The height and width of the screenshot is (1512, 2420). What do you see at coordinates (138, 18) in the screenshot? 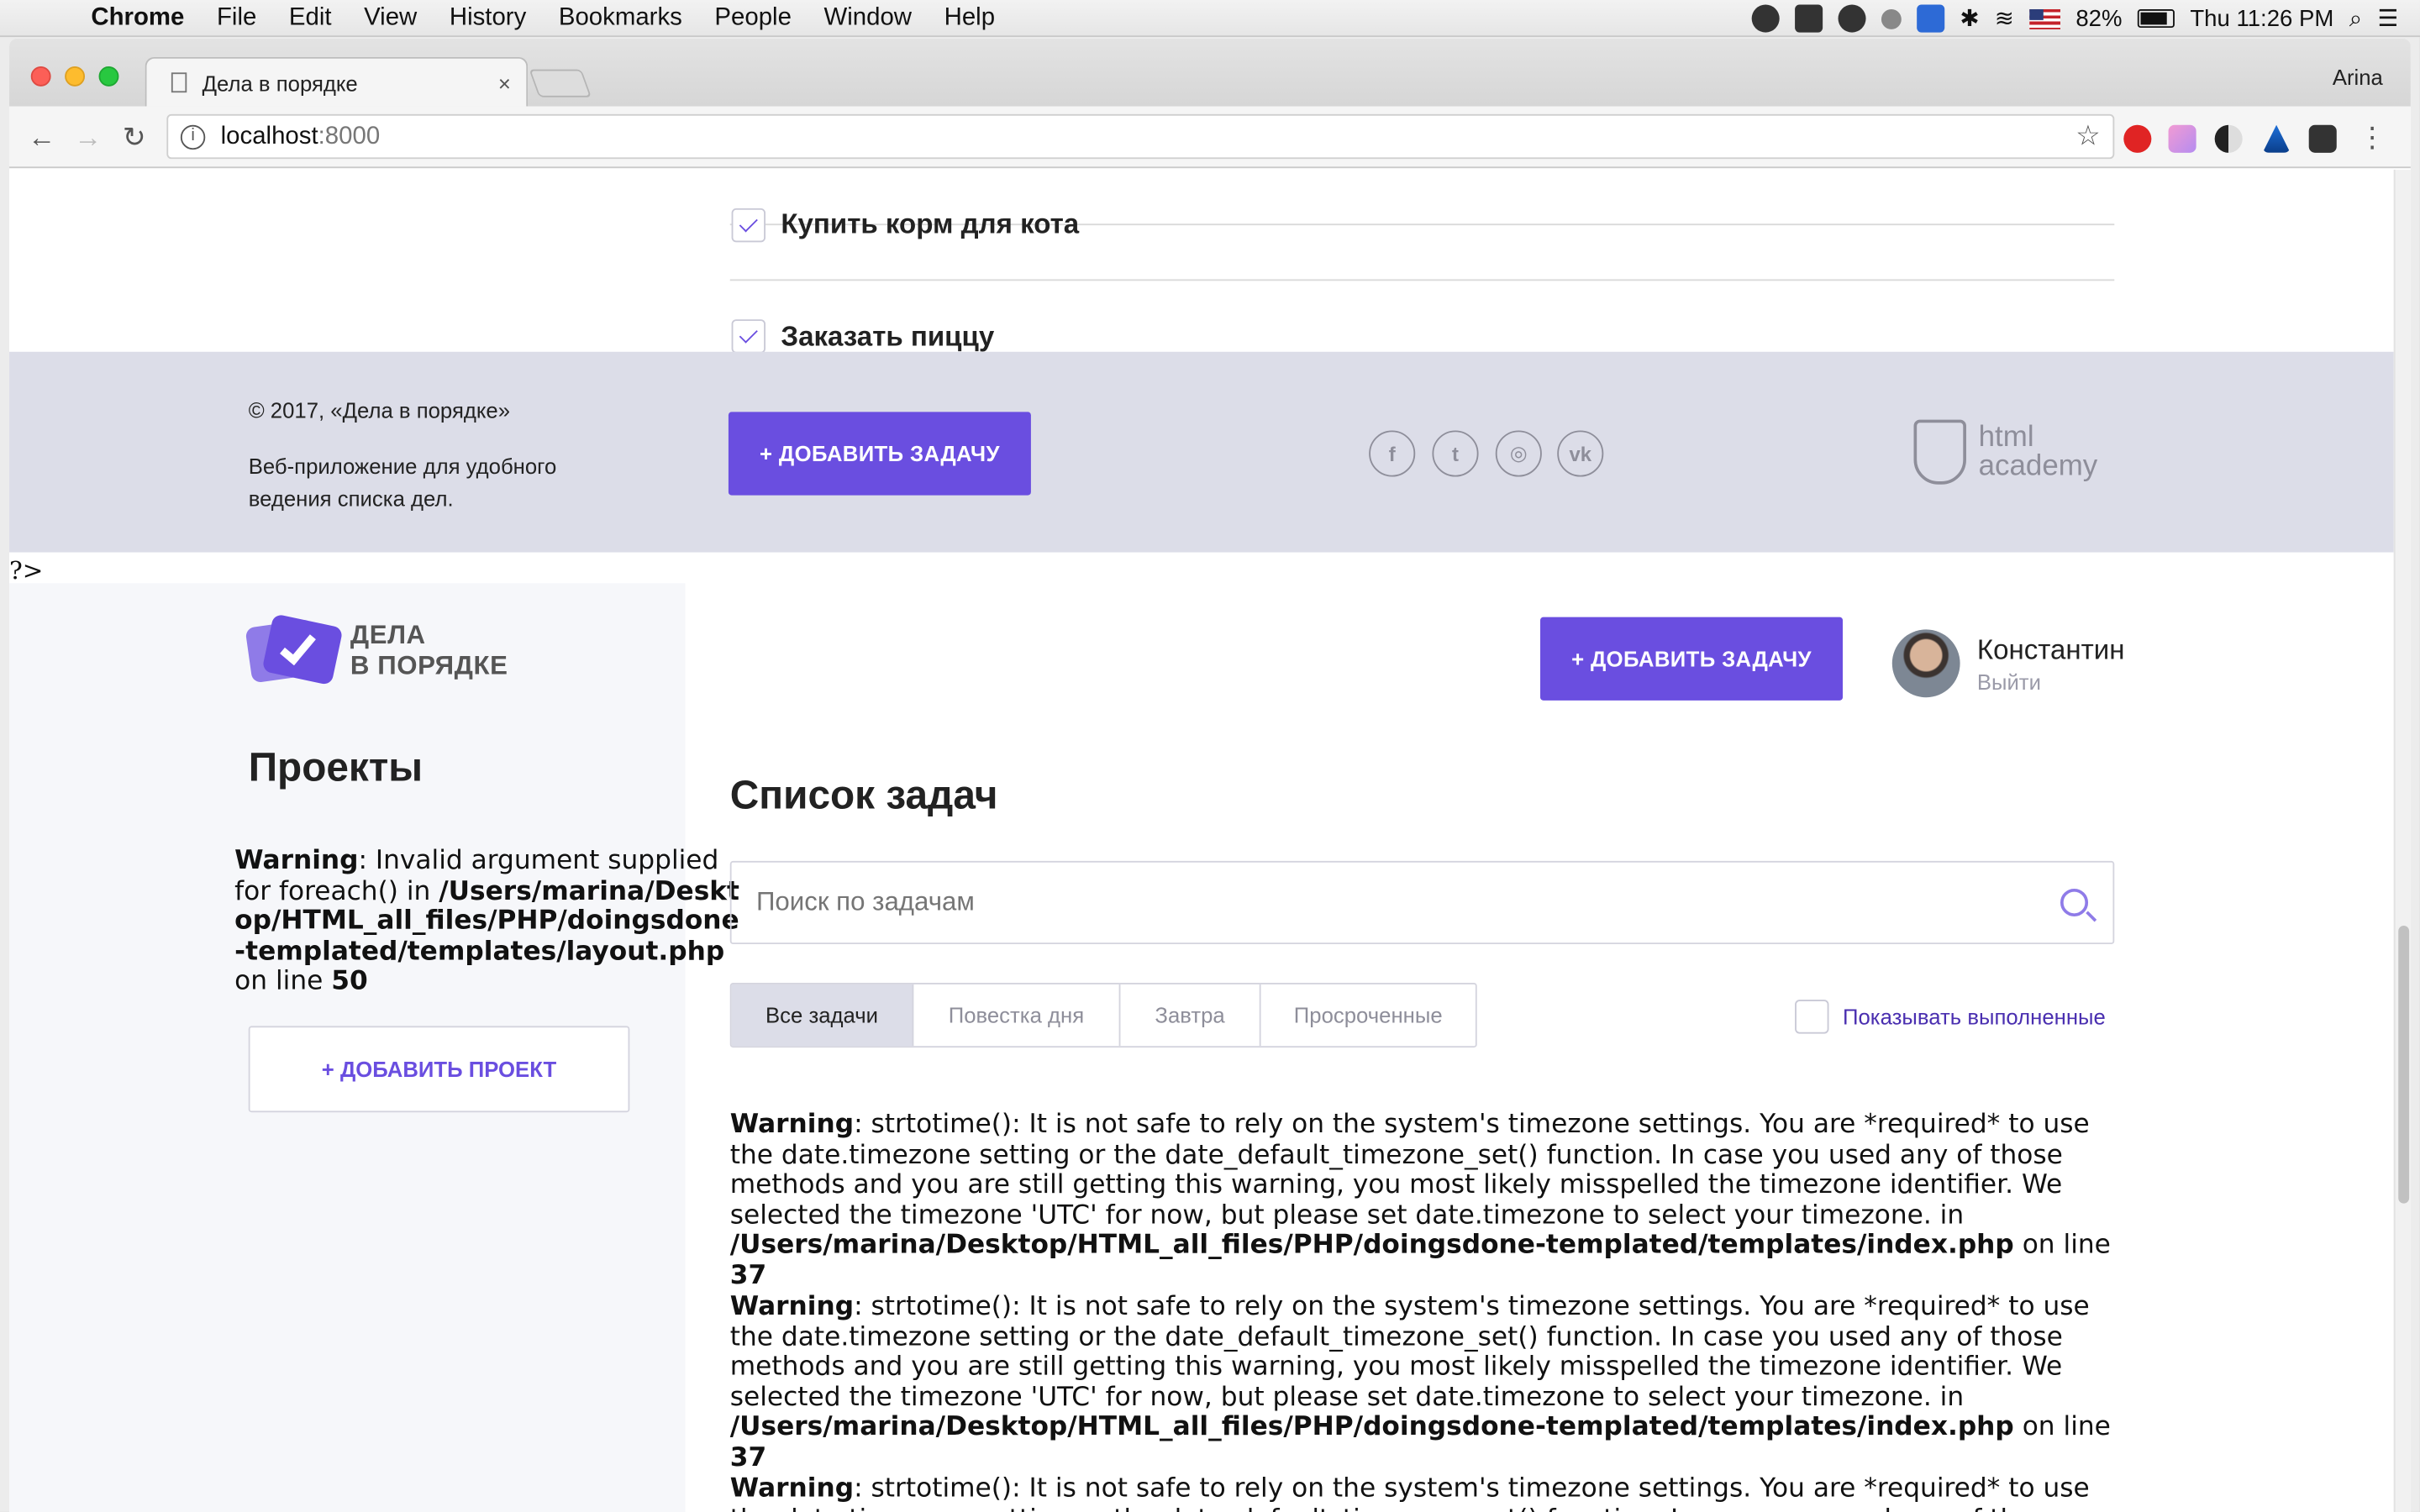
I see `menu-app-name: Chrome` at bounding box center [138, 18].